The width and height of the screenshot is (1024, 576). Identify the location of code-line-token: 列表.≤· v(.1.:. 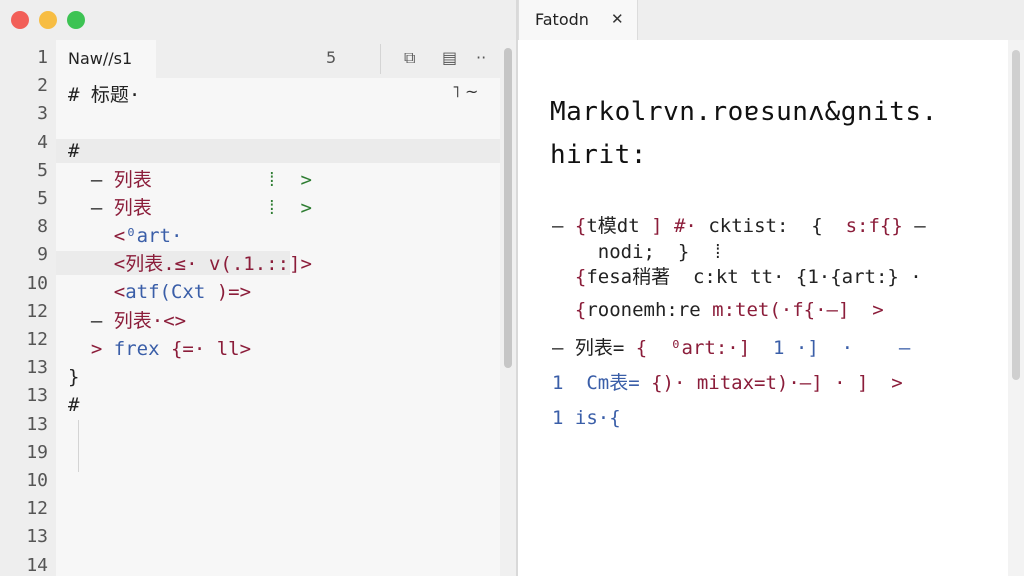
(201, 264).